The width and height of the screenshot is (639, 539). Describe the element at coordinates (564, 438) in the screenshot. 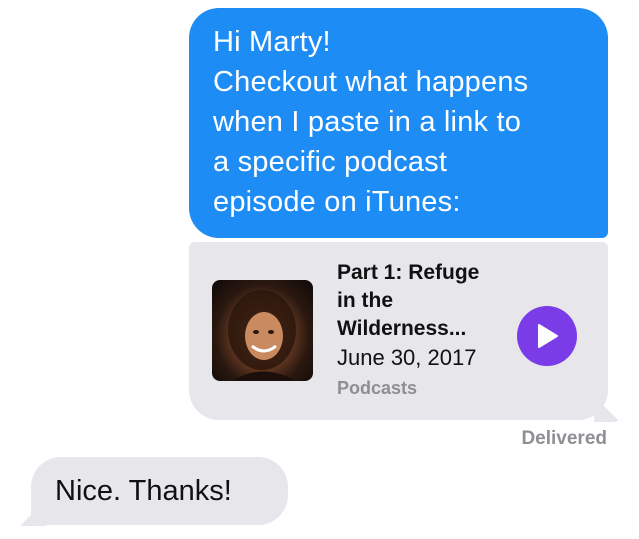

I see `delivery-status: Delivered` at that location.